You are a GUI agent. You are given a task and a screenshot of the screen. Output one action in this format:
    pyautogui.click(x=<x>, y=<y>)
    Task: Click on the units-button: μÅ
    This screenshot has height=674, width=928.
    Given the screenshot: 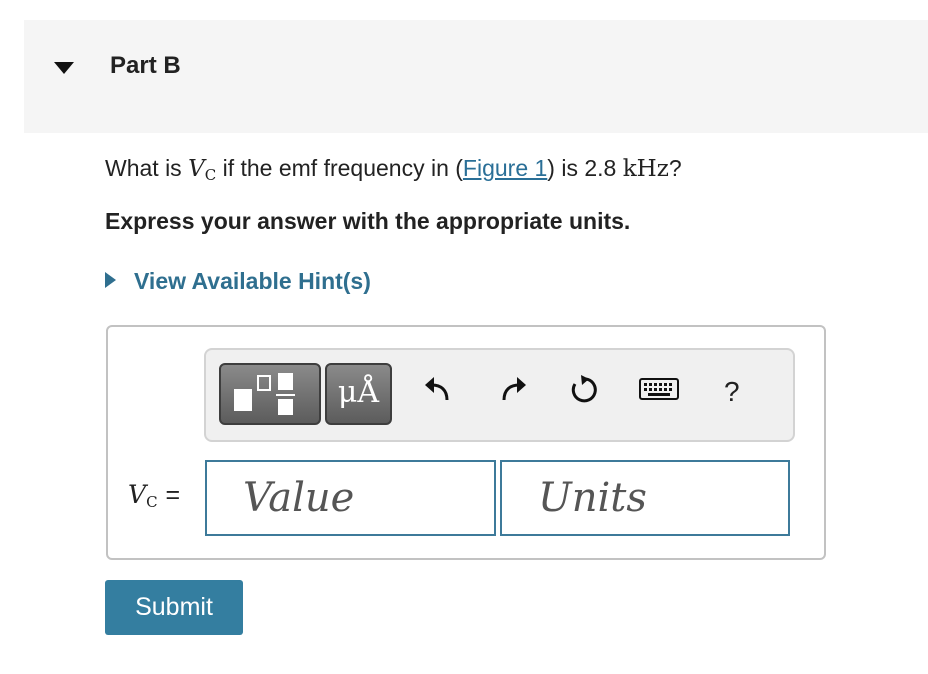 What is the action you would take?
    pyautogui.click(x=358, y=394)
    